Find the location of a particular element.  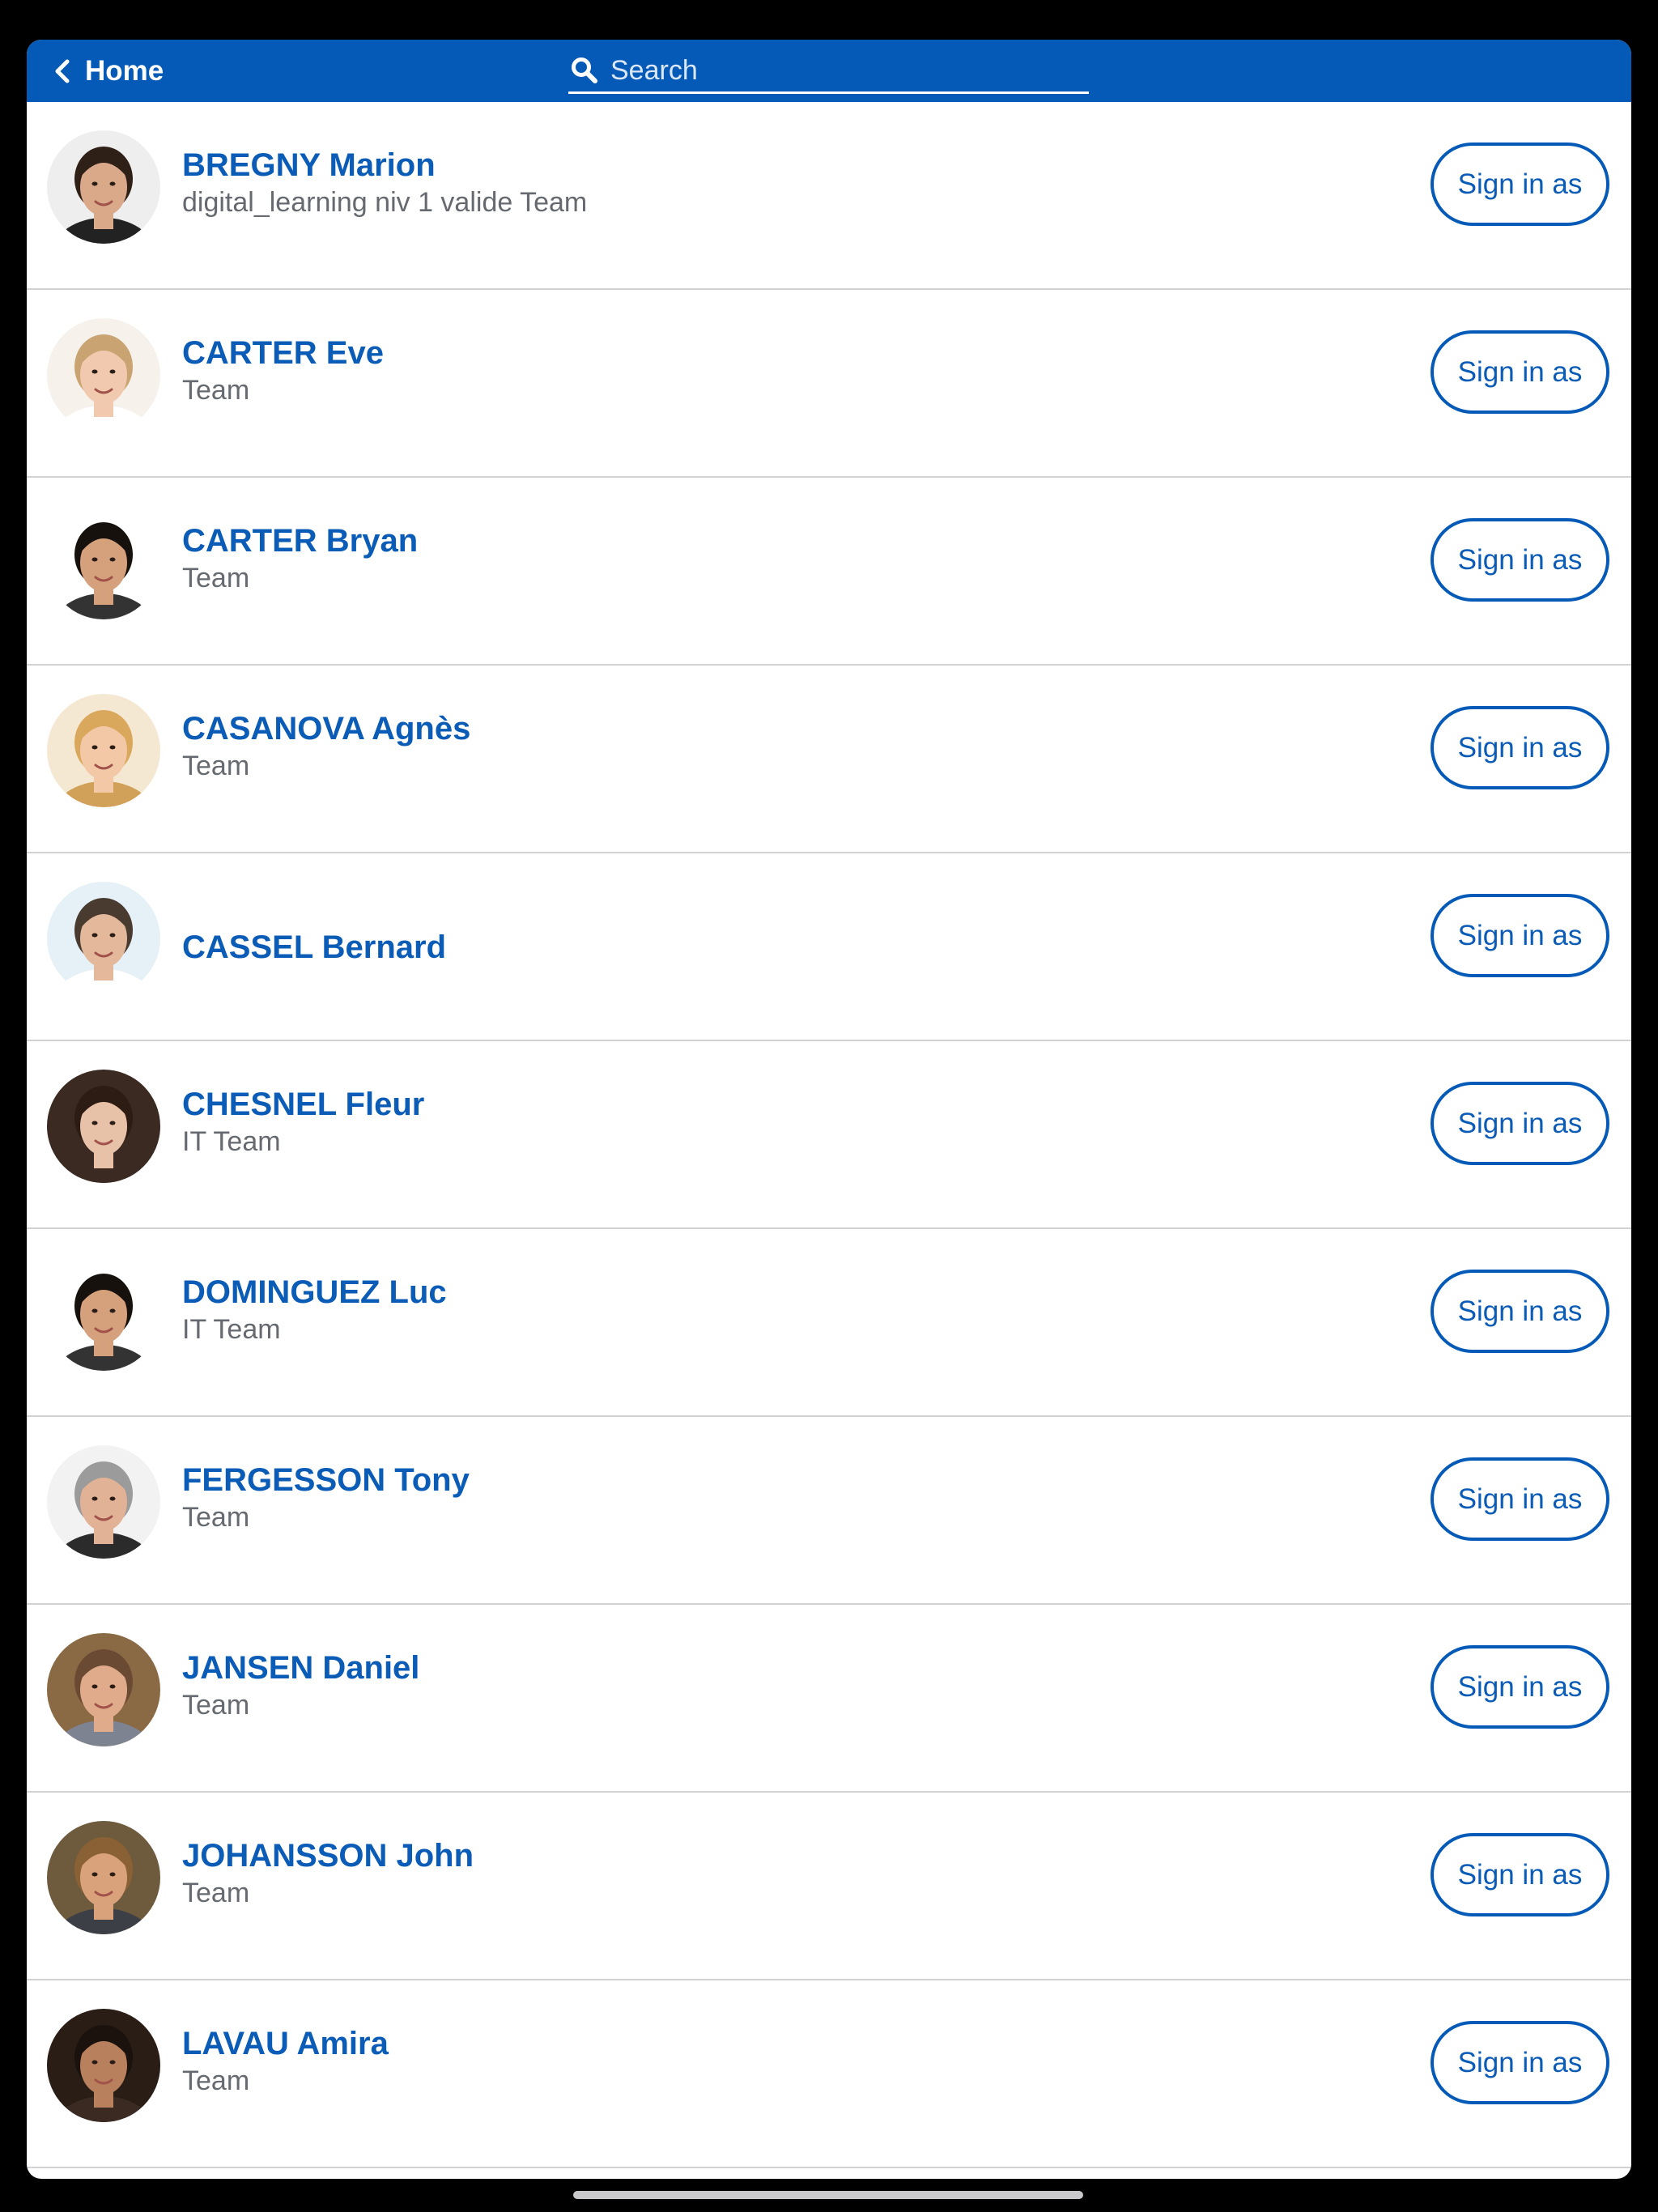

user-row: CASSEL Bernard Sign in as is located at coordinates (829, 947).